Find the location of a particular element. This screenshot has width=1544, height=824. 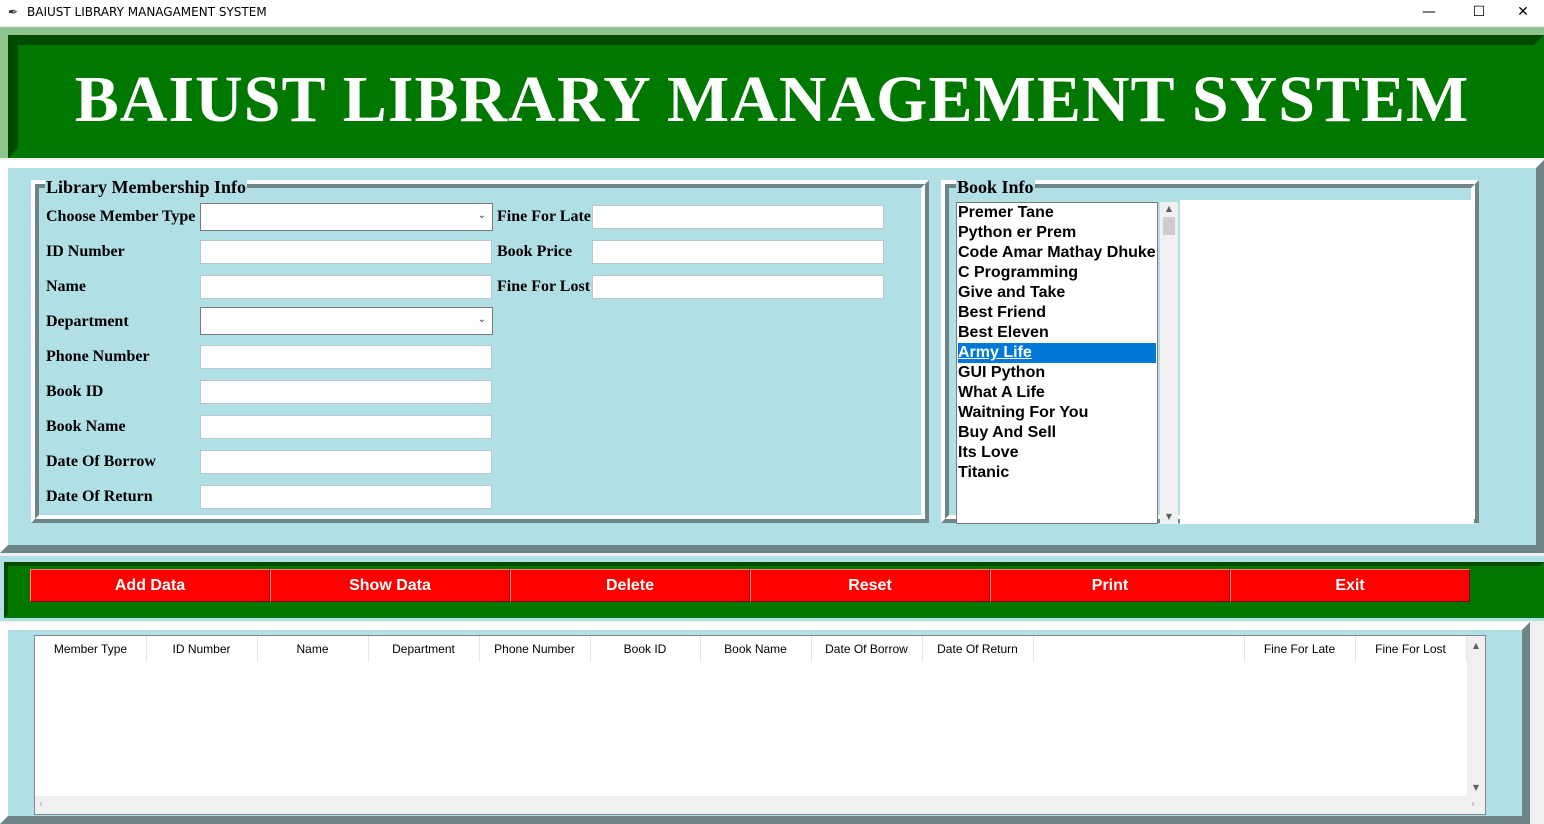

column-header is located at coordinates (1139, 649).